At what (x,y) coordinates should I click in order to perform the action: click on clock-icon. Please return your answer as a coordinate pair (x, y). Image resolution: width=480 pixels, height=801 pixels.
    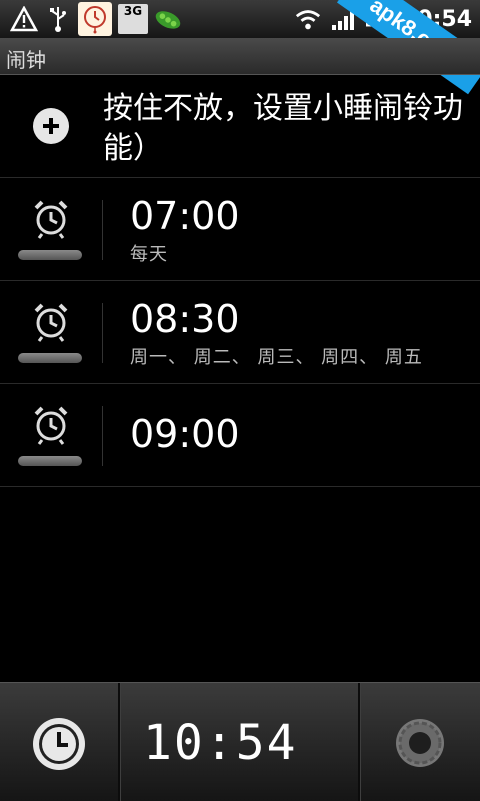
    Looking at the image, I should click on (59, 744).